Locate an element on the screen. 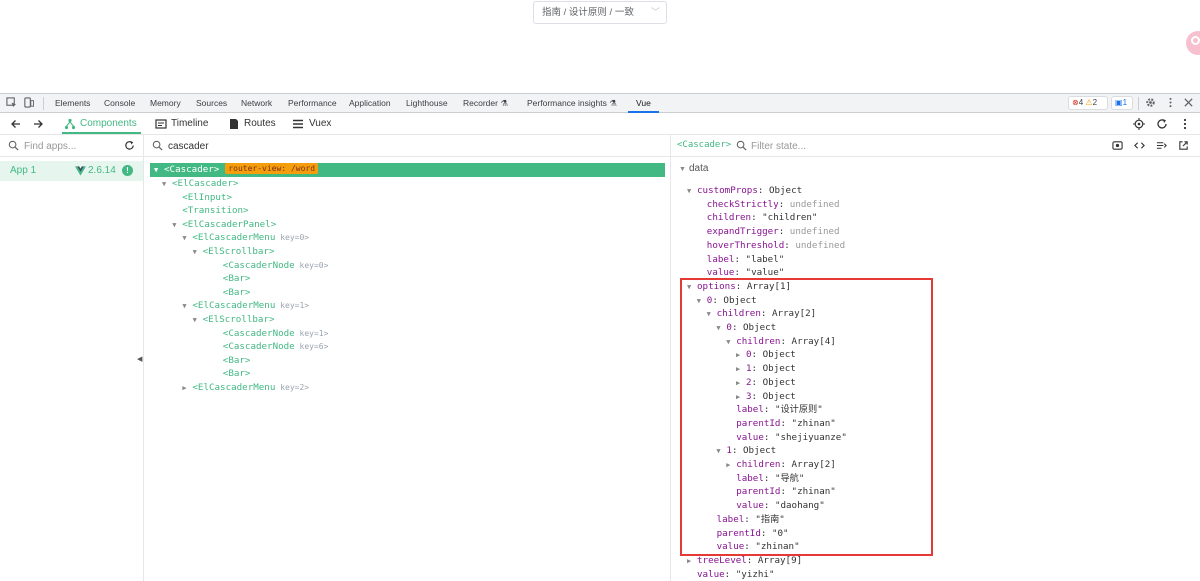 The width and height of the screenshot is (1200, 581). apps-search-input is located at coordinates (69, 146).